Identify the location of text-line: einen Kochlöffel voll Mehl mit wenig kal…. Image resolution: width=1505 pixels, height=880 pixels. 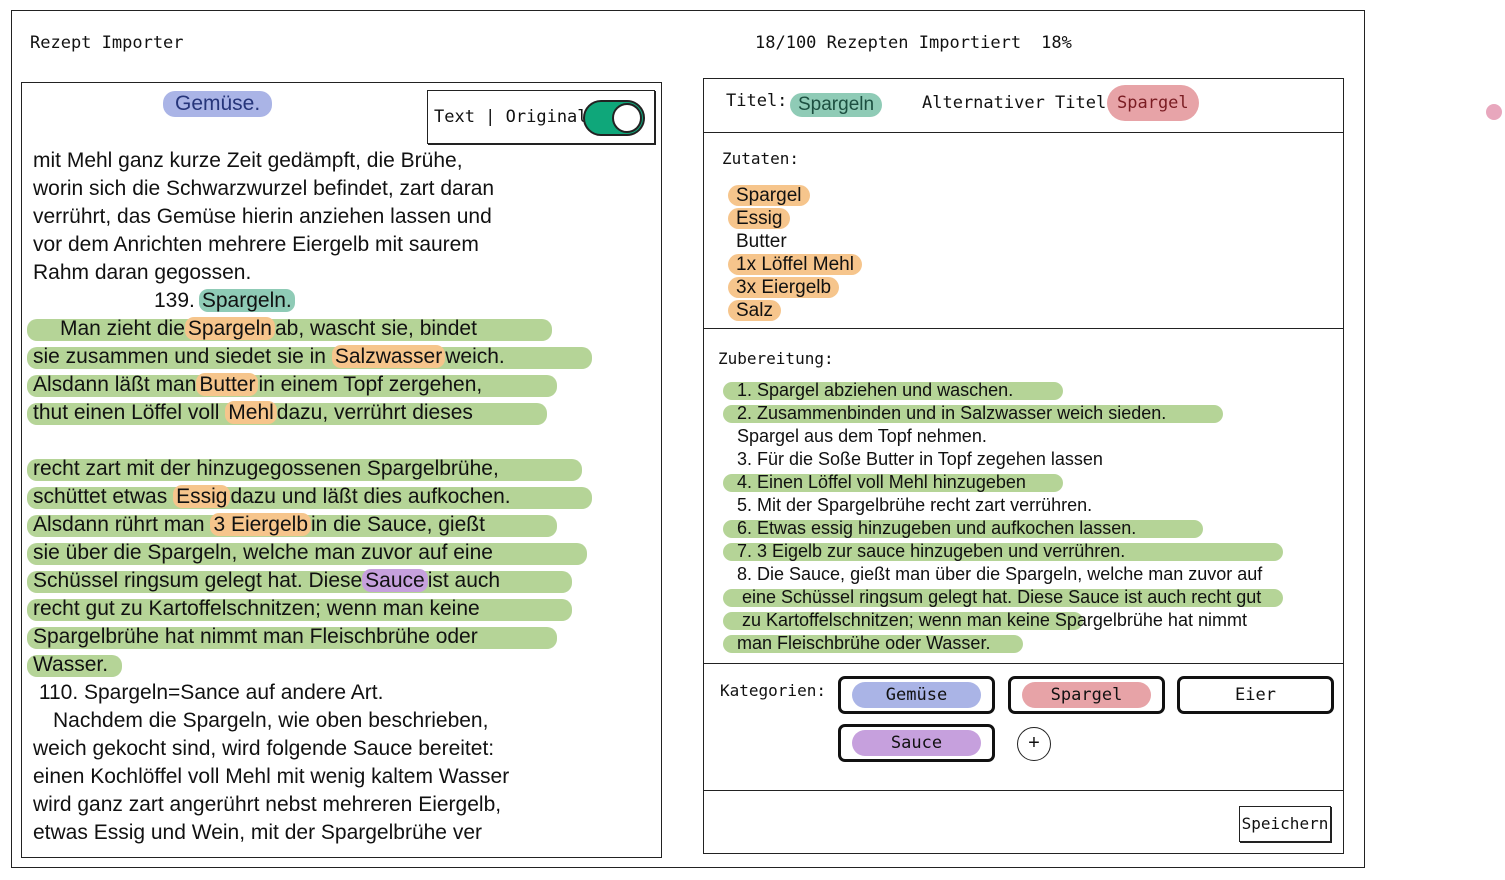
(271, 776).